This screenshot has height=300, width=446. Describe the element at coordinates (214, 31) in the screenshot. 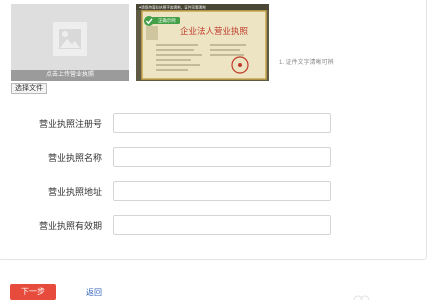

I see `example-title: 企业法人营业执照` at that location.